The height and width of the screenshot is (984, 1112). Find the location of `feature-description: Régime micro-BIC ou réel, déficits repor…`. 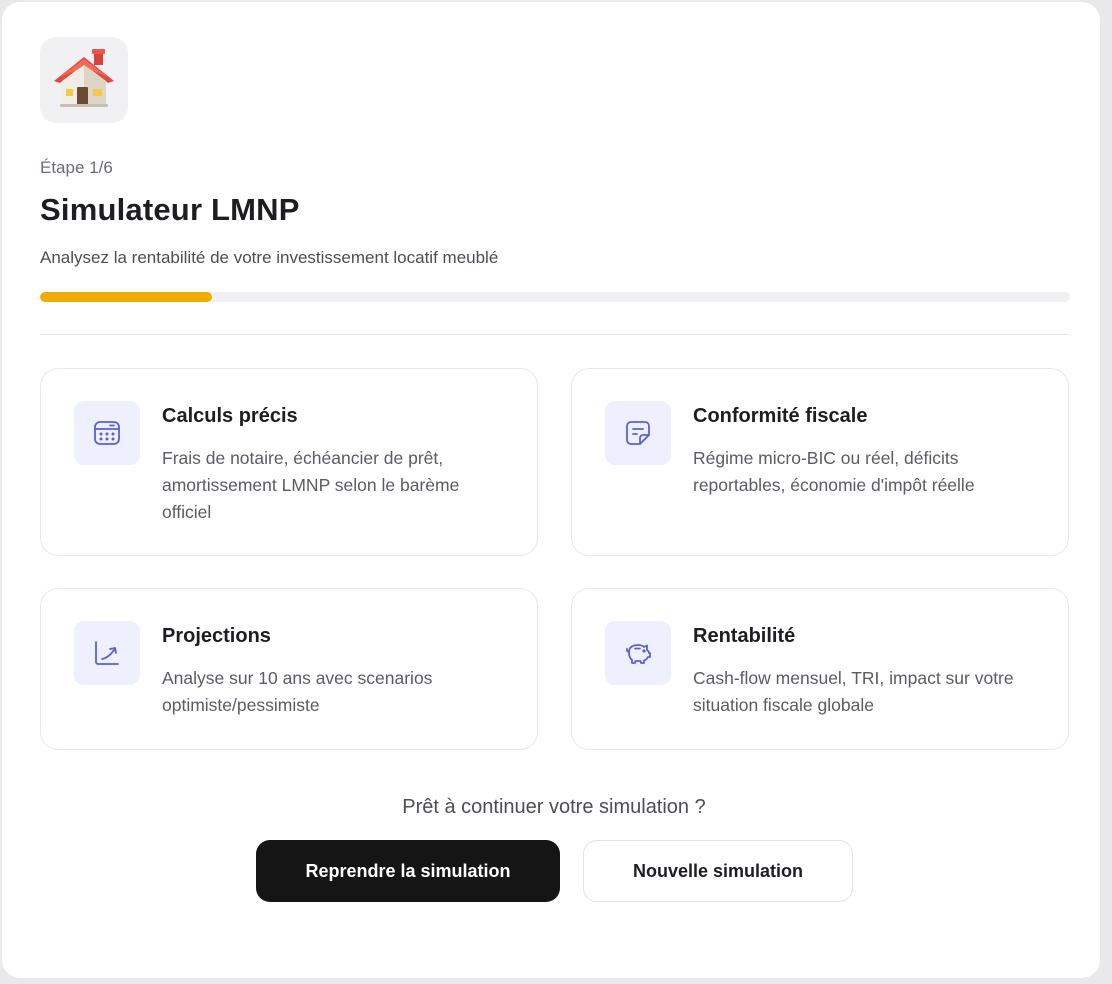

feature-description: Régime micro-BIC ou réel, déficits repor… is located at coordinates (834, 471).